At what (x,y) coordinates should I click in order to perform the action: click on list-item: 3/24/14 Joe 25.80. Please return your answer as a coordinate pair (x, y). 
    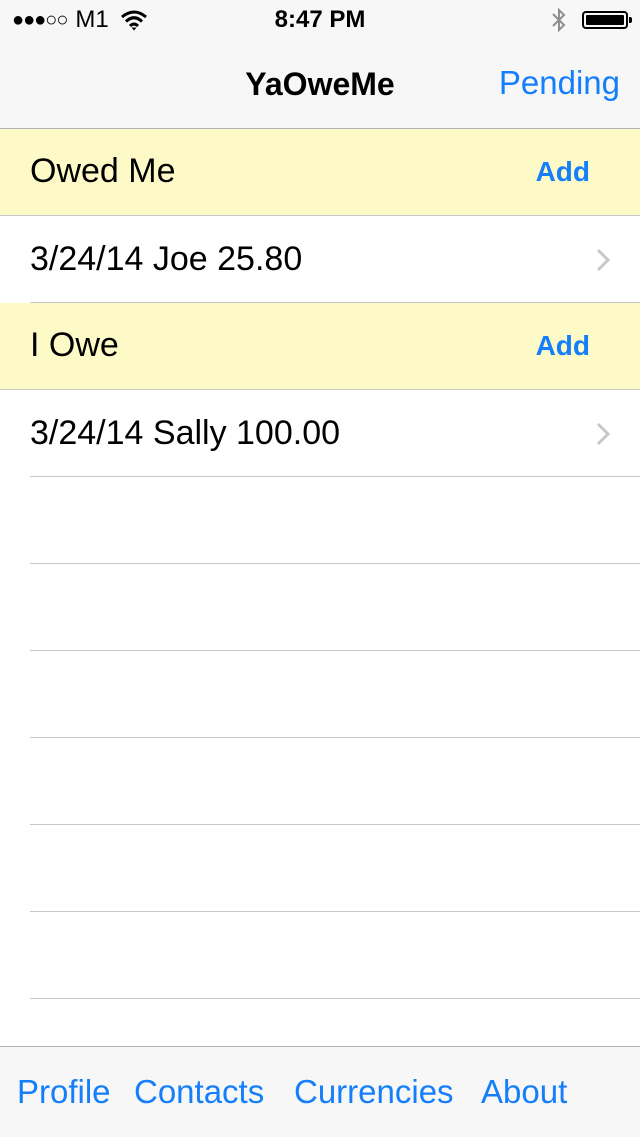
    Looking at the image, I should click on (320, 259).